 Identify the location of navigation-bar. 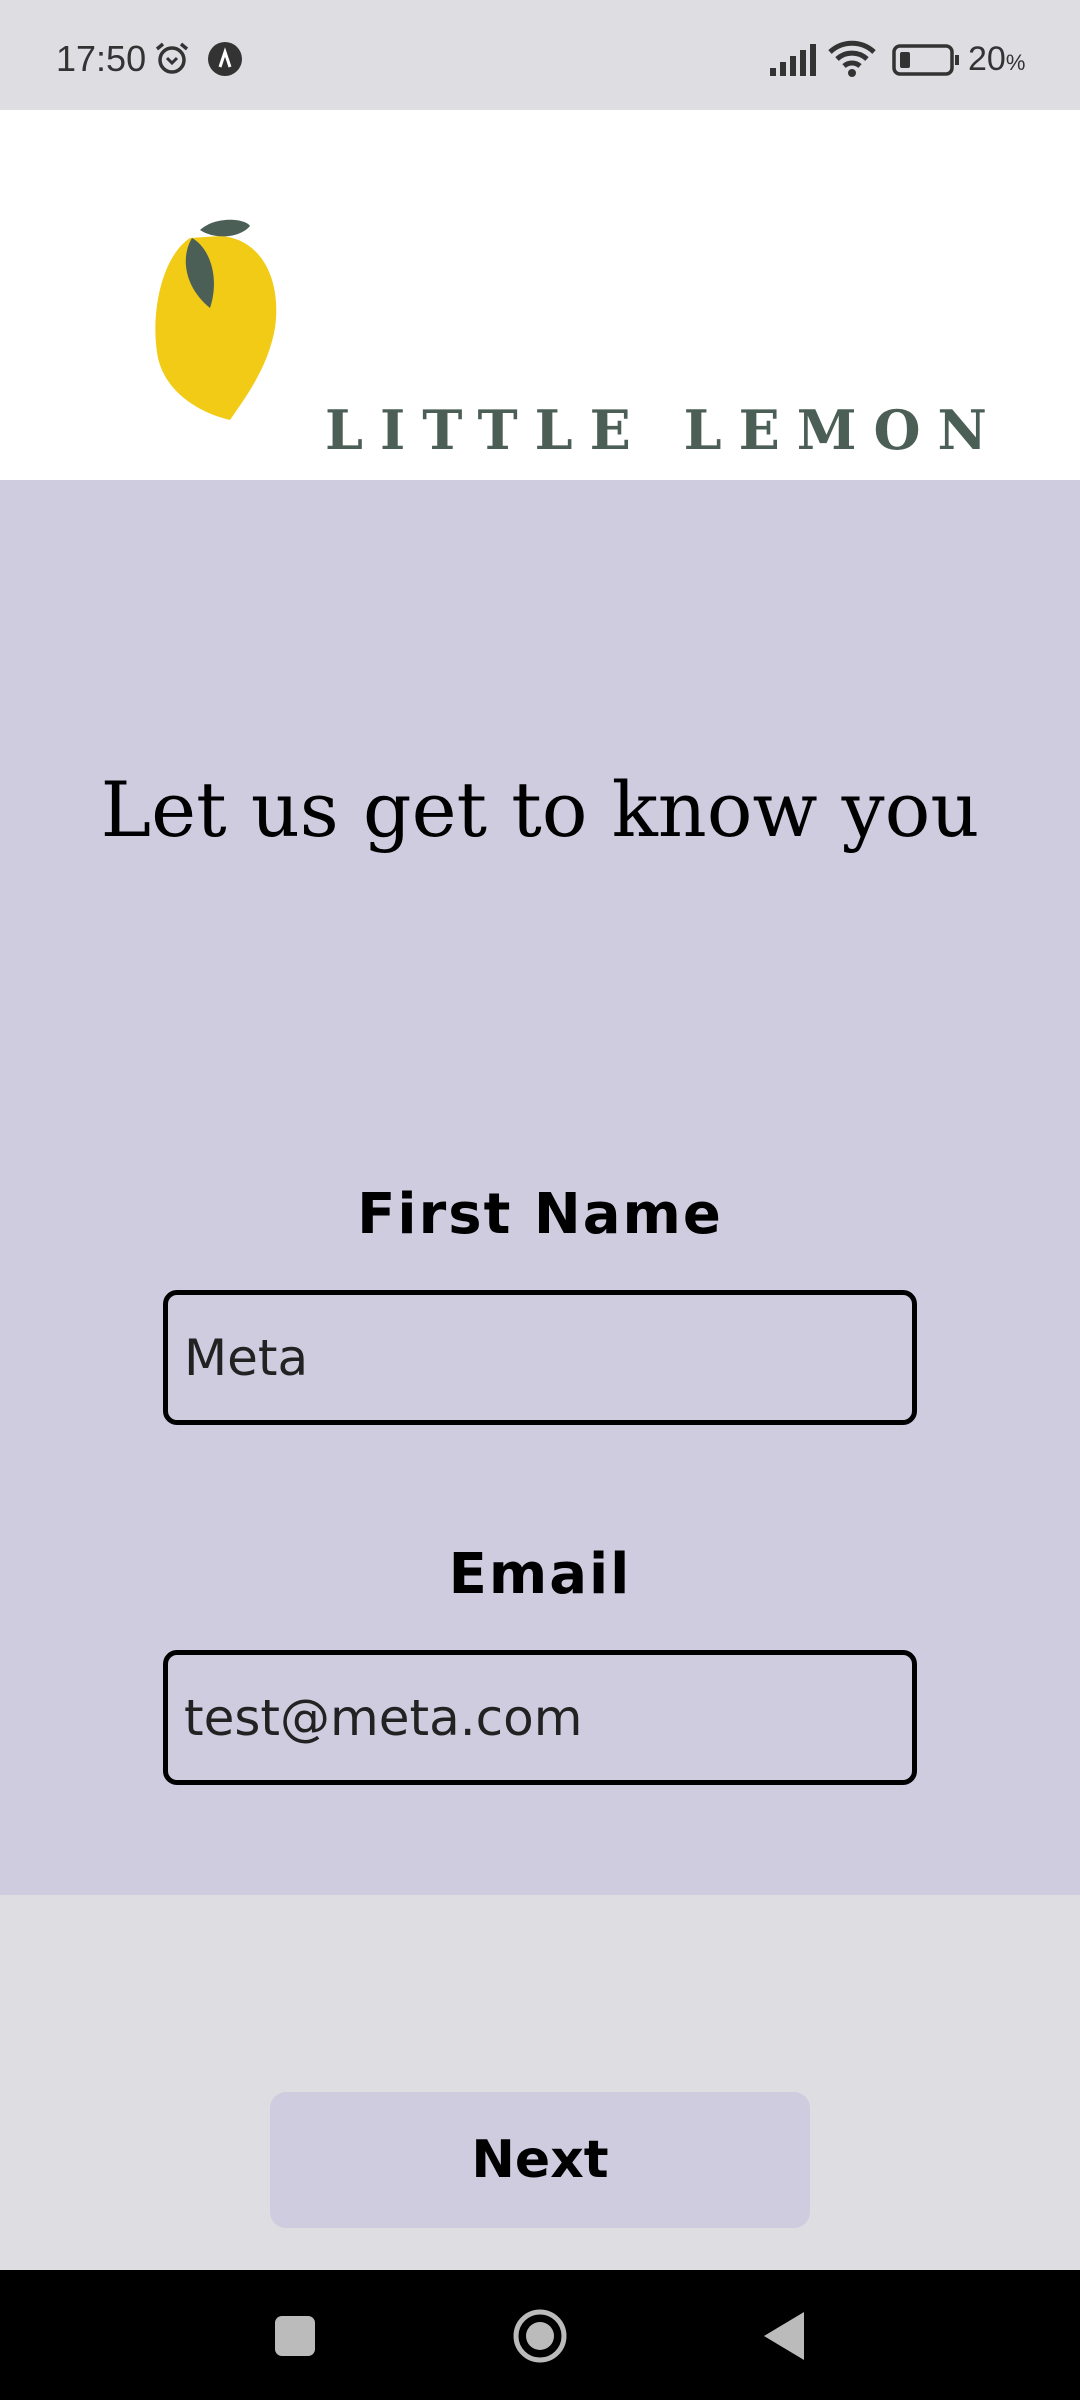
(540, 2335).